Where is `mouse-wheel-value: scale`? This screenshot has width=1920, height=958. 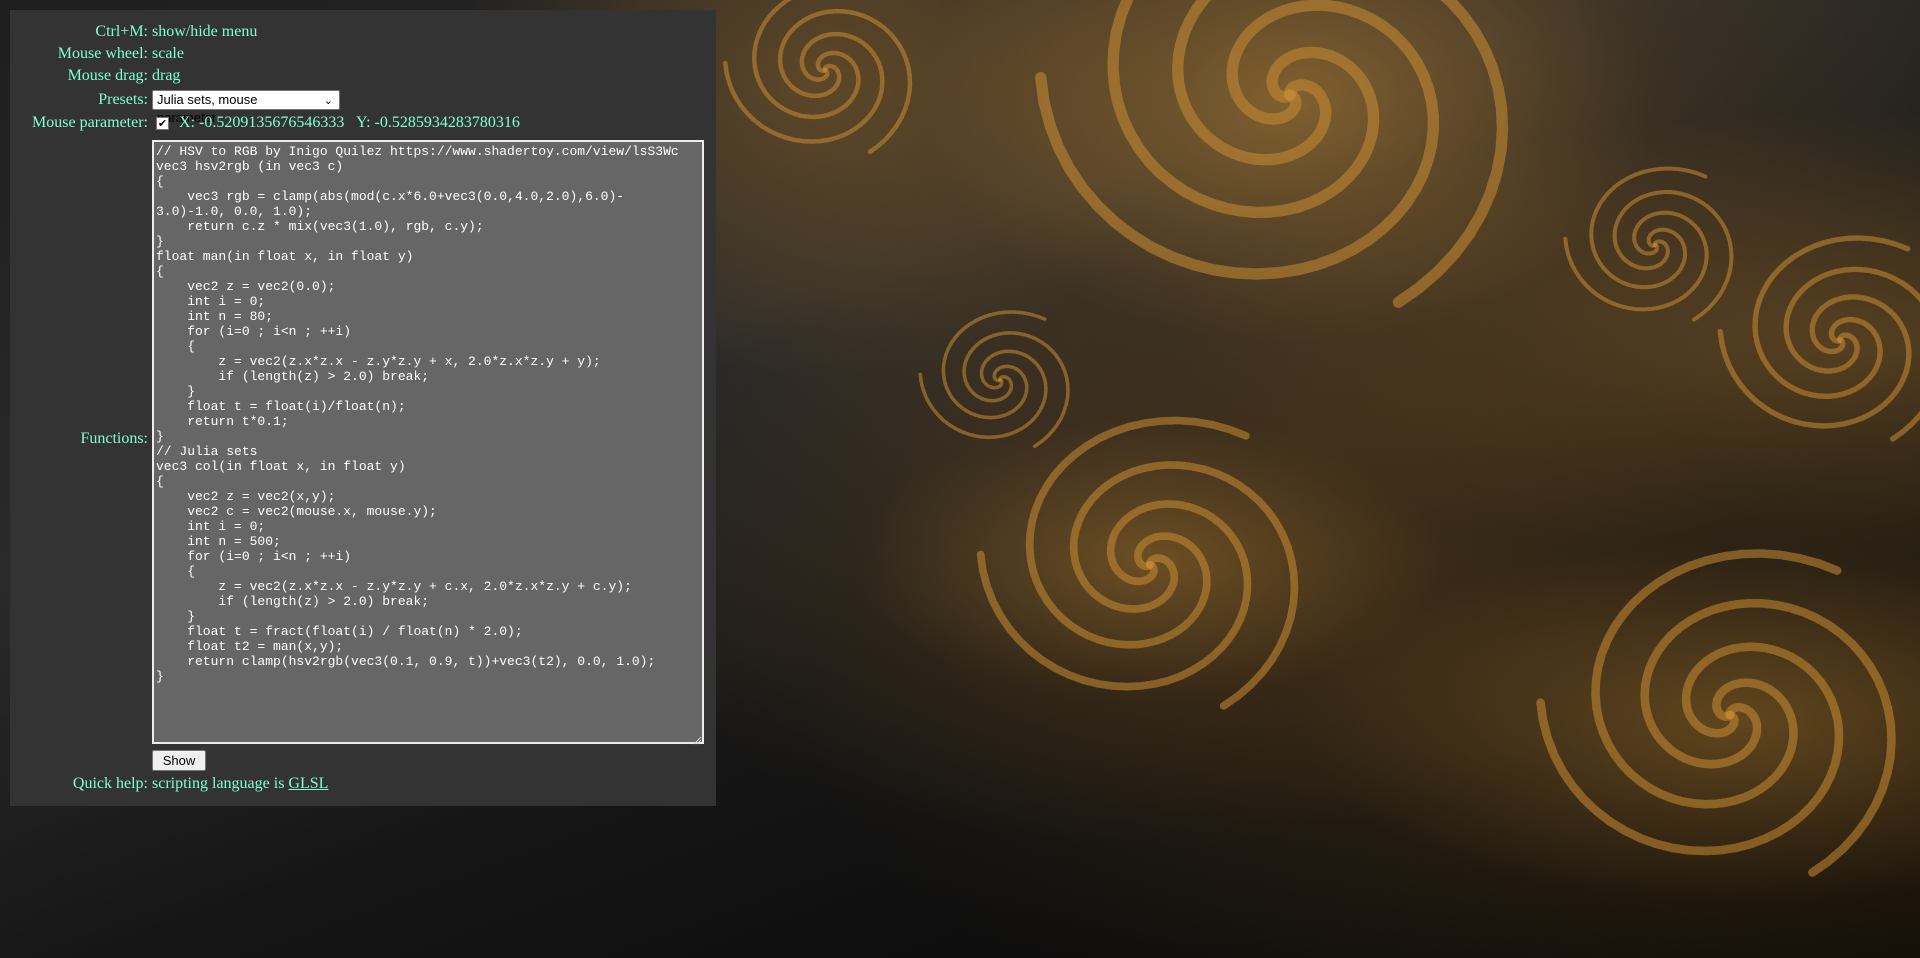 mouse-wheel-value: scale is located at coordinates (168, 53).